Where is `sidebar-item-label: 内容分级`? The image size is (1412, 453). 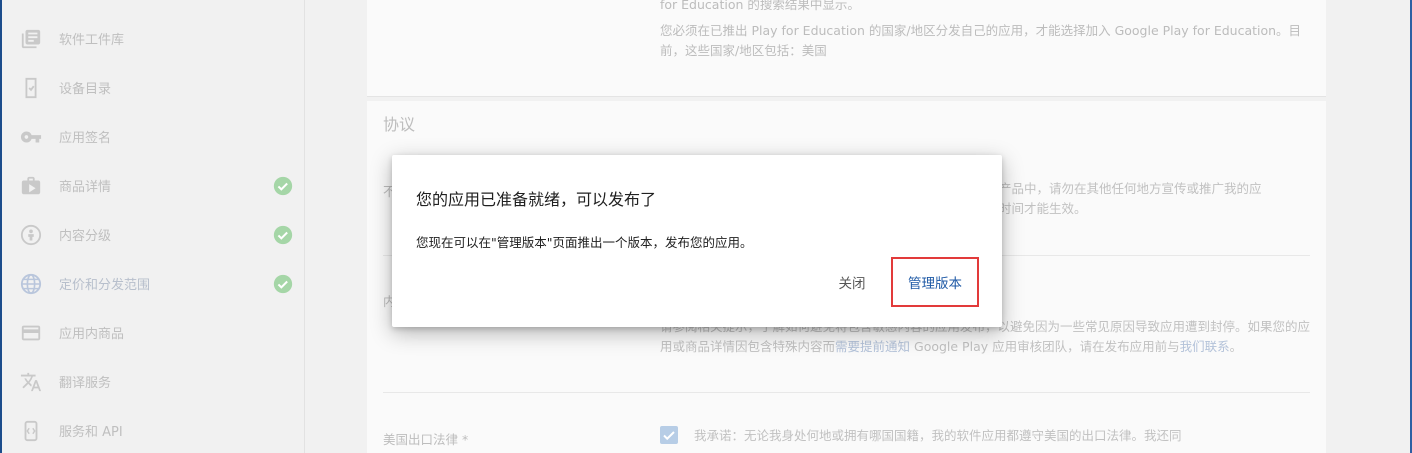 sidebar-item-label: 内容分级 is located at coordinates (85, 236).